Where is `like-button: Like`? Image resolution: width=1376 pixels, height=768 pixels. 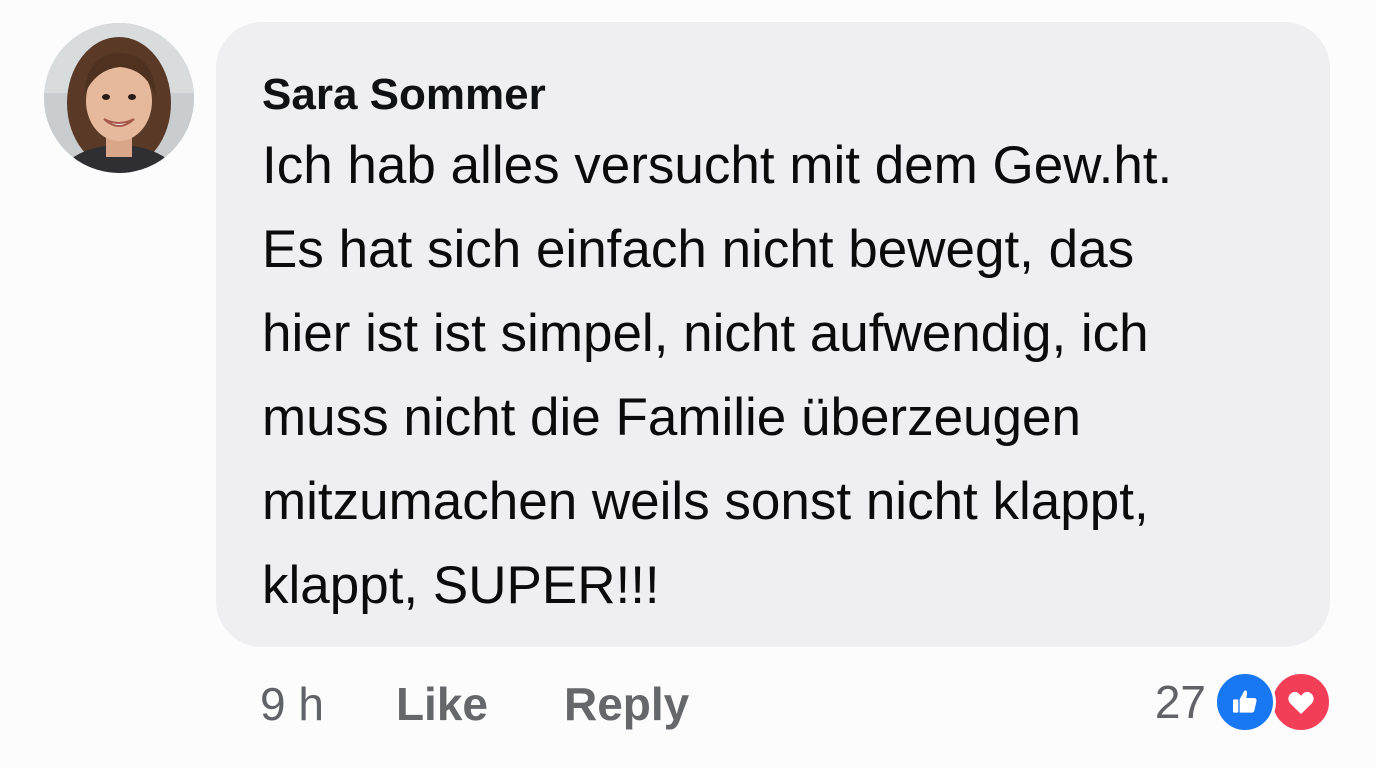
like-button: Like is located at coordinates (442, 704).